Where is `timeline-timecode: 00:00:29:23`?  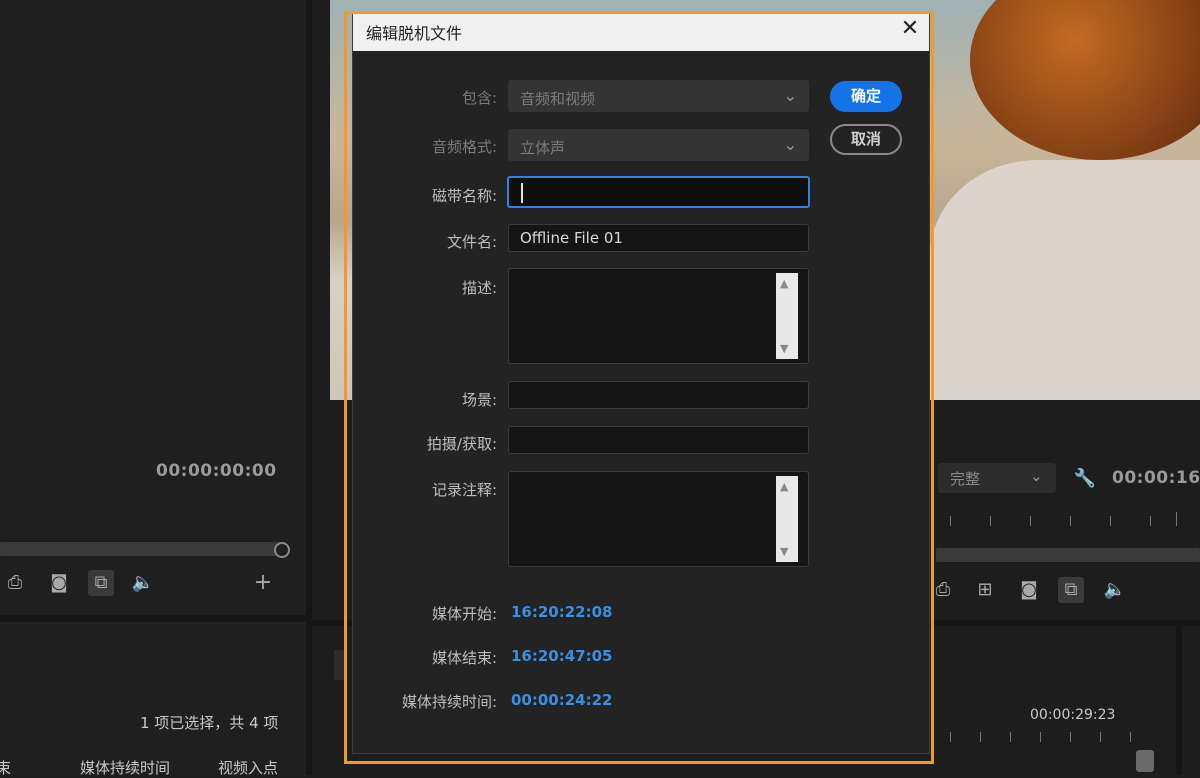
timeline-timecode: 00:00:29:23 is located at coordinates (1073, 715).